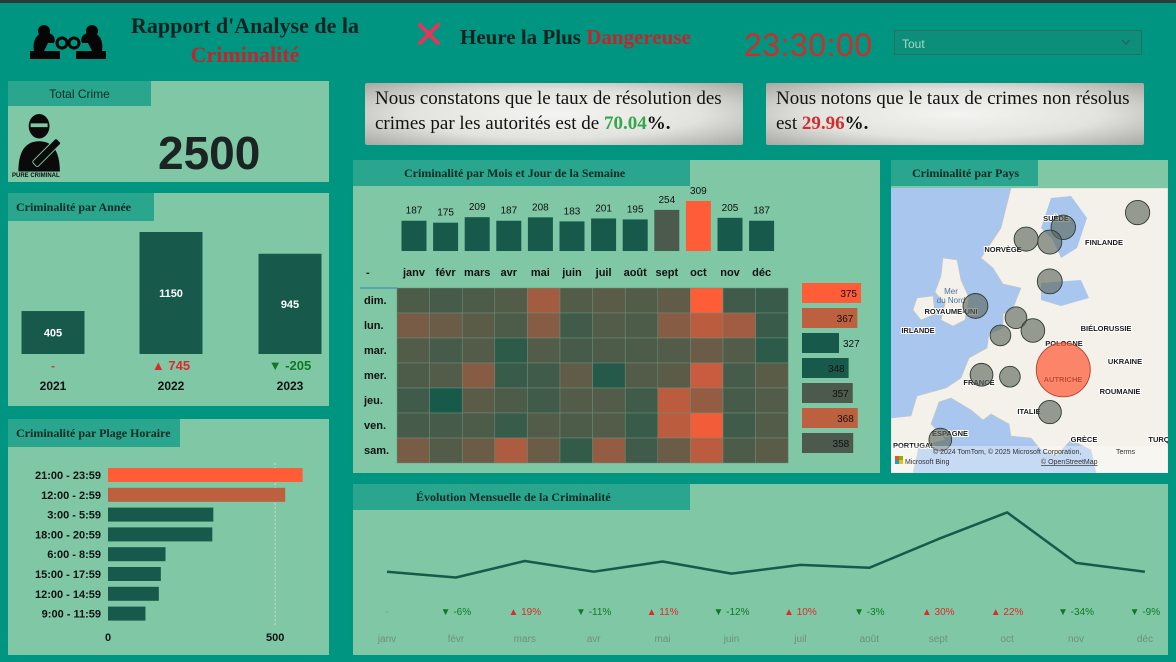 The height and width of the screenshot is (662, 1176). Describe the element at coordinates (820, 343) in the screenshot. I see `row-total-bar` at that location.